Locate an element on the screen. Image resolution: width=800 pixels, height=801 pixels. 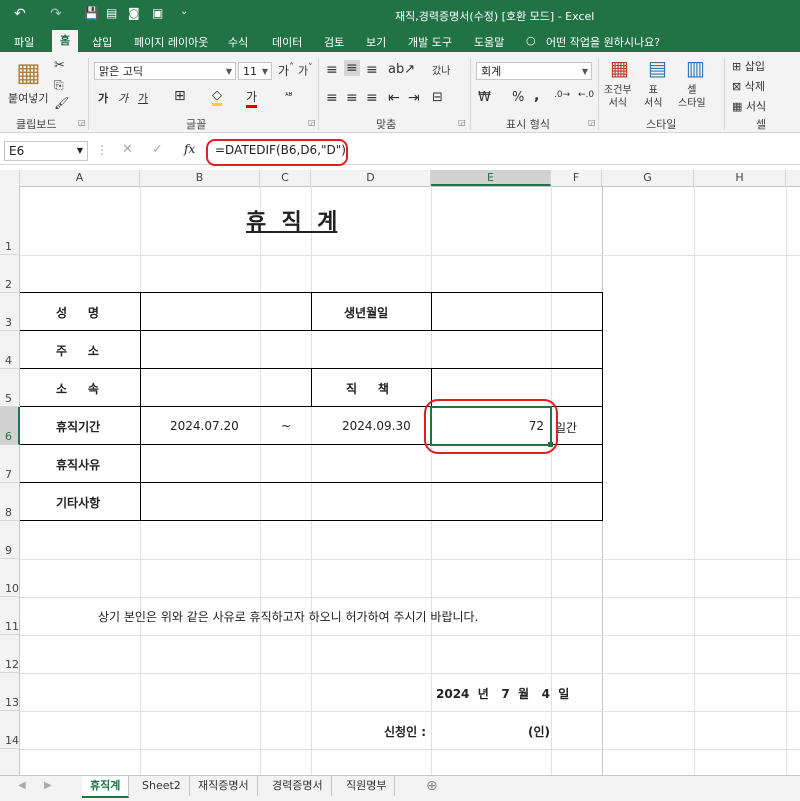
tab-insert: 삽입 is located at coordinates (102, 42).